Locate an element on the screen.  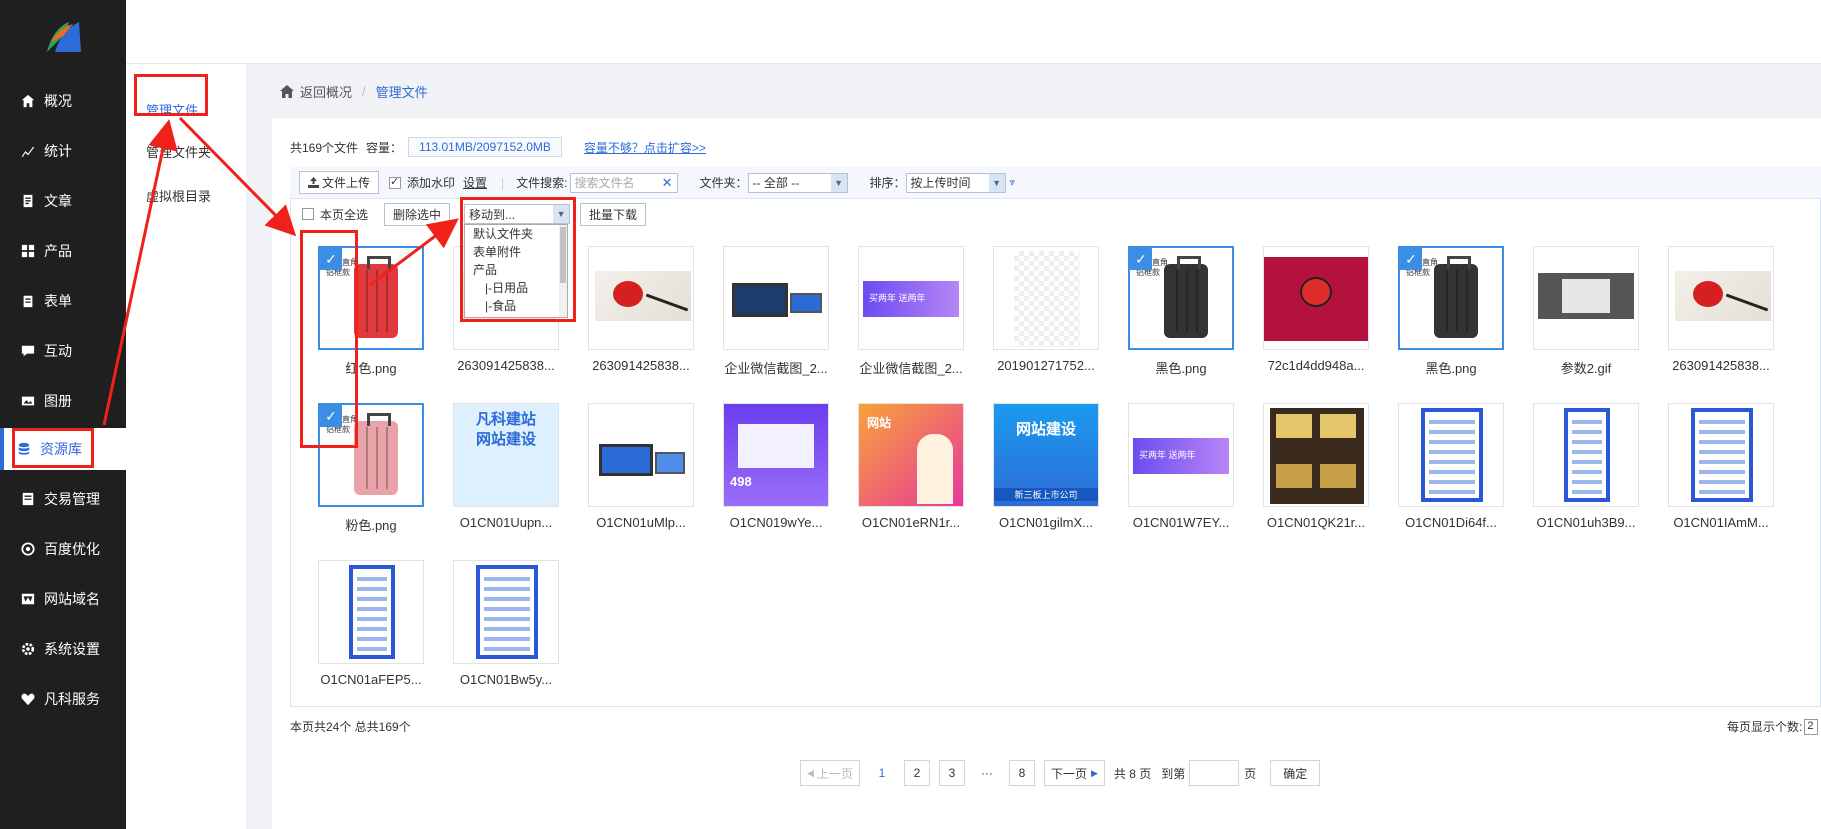
file-thumbnail: 网站建设 新三板上市公司 is located at coordinates (1046, 455).